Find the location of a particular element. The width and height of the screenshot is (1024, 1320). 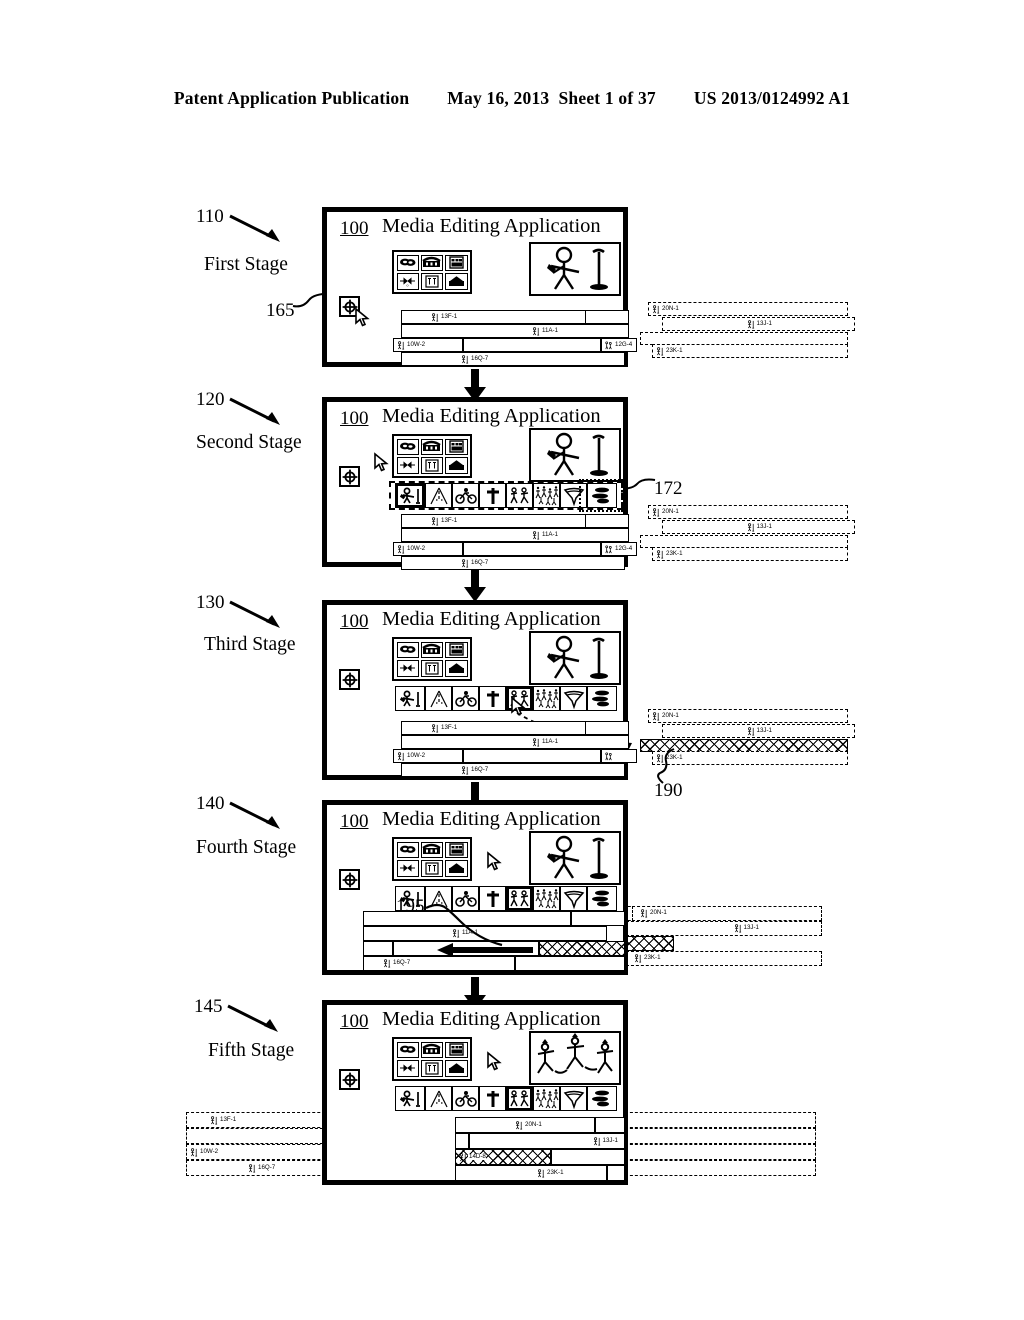

clip-23K-1-tail is located at coordinates (616, 1173).